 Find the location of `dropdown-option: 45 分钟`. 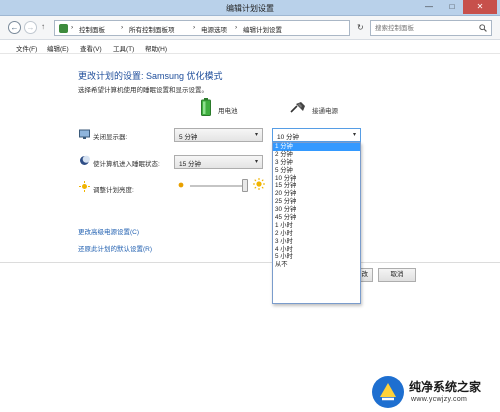

dropdown-option: 45 分钟 is located at coordinates (316, 218).